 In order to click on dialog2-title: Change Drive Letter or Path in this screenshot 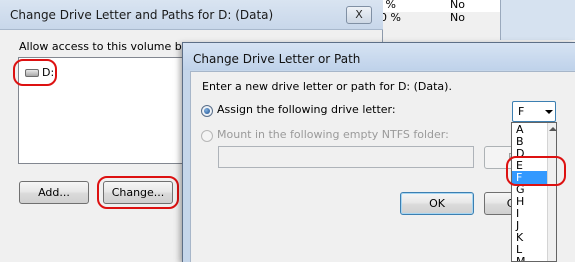, I will do `click(277, 59)`.